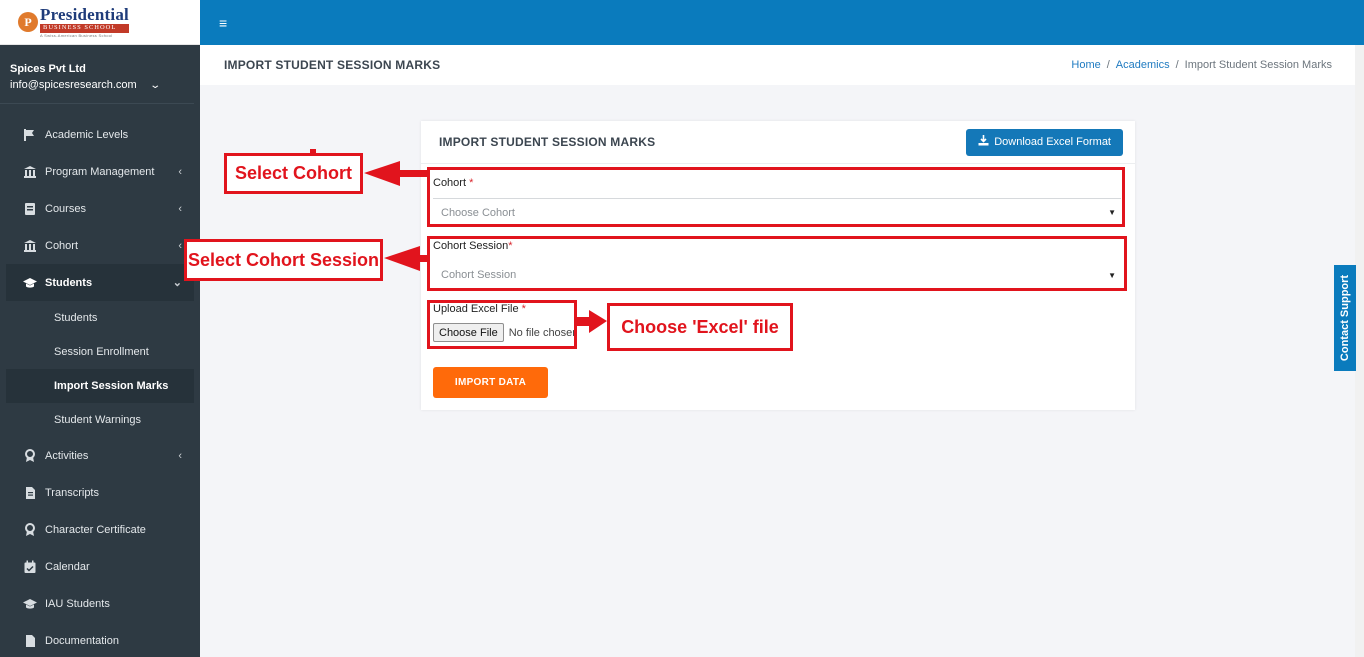 This screenshot has width=1364, height=657. I want to click on card-title: IMPORT STUDENT SESSION MARKS, so click(547, 142).